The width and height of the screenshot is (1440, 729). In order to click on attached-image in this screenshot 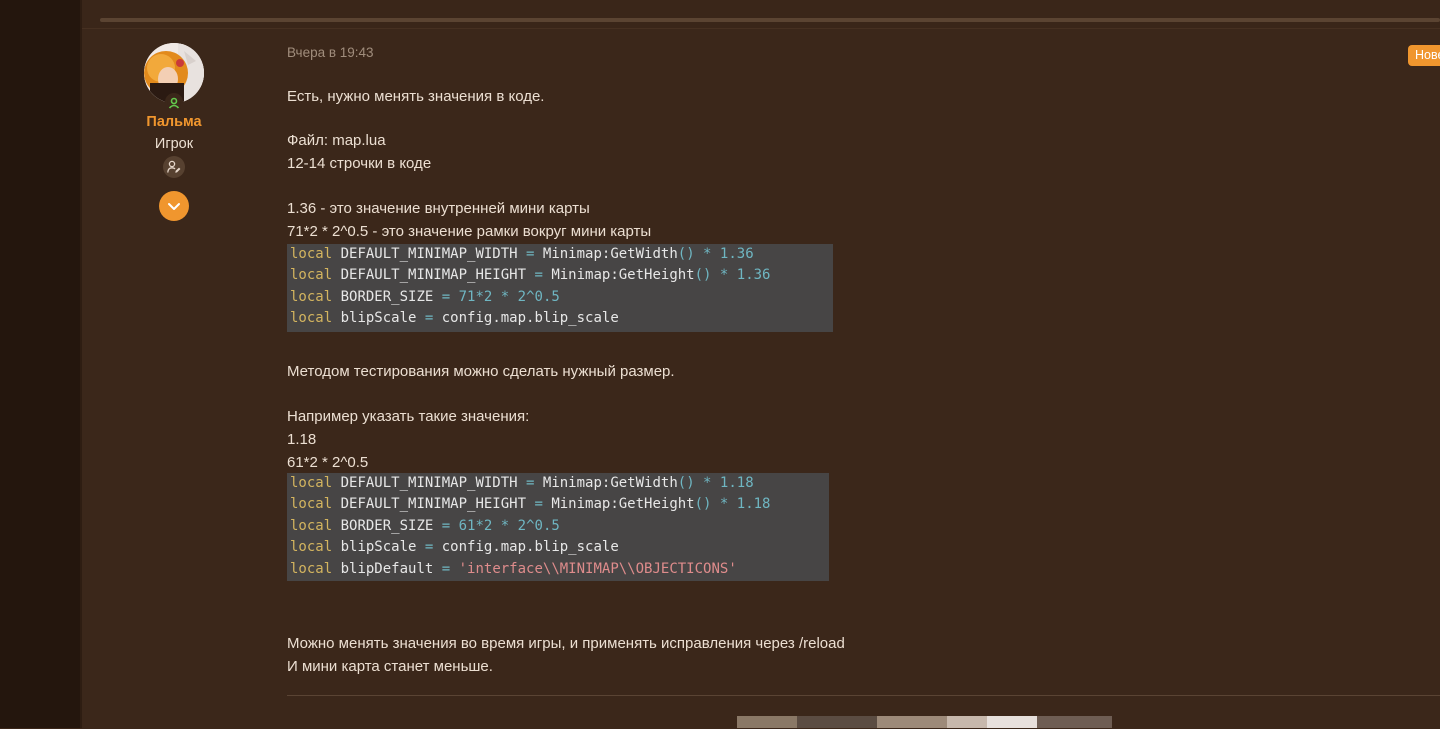, I will do `click(924, 722)`.